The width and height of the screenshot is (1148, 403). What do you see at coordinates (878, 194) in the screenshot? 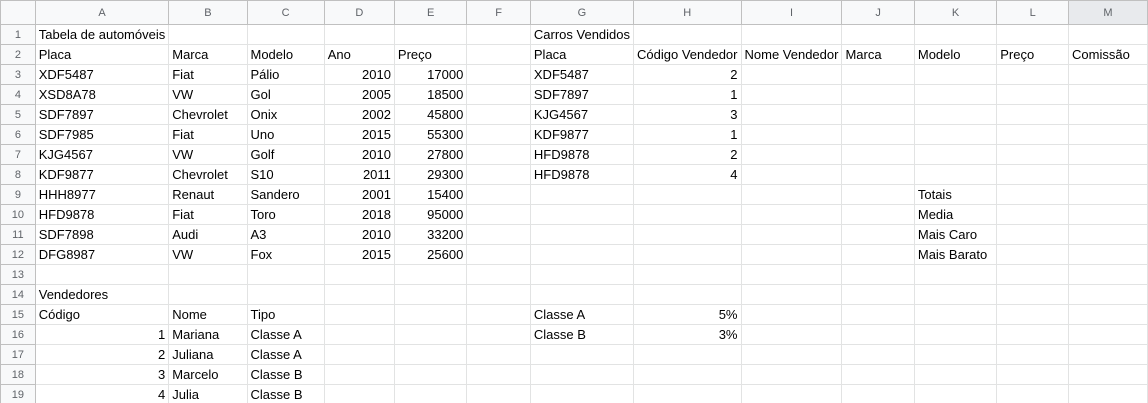
I see `cell-j9` at bounding box center [878, 194].